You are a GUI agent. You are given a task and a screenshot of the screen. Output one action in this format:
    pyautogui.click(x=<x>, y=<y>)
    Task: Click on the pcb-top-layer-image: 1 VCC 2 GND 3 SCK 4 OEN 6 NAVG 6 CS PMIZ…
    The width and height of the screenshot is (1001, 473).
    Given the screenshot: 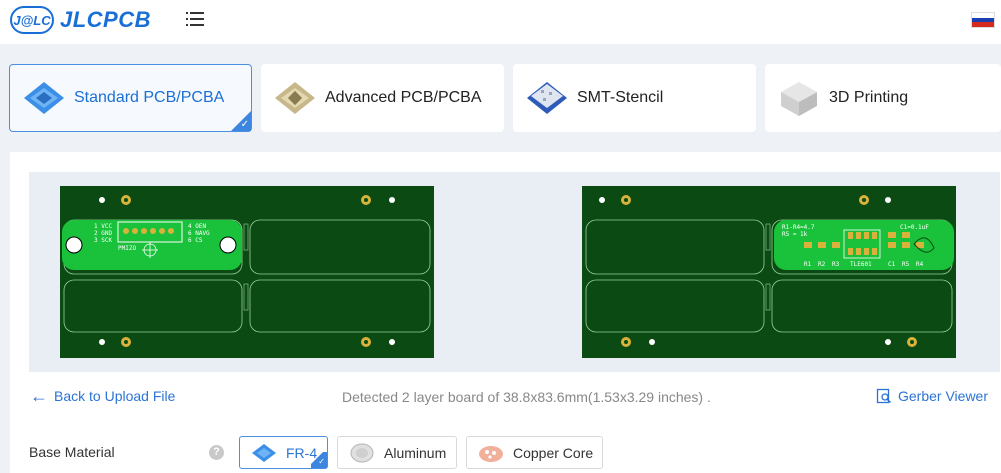 What is the action you would take?
    pyautogui.click(x=247, y=272)
    